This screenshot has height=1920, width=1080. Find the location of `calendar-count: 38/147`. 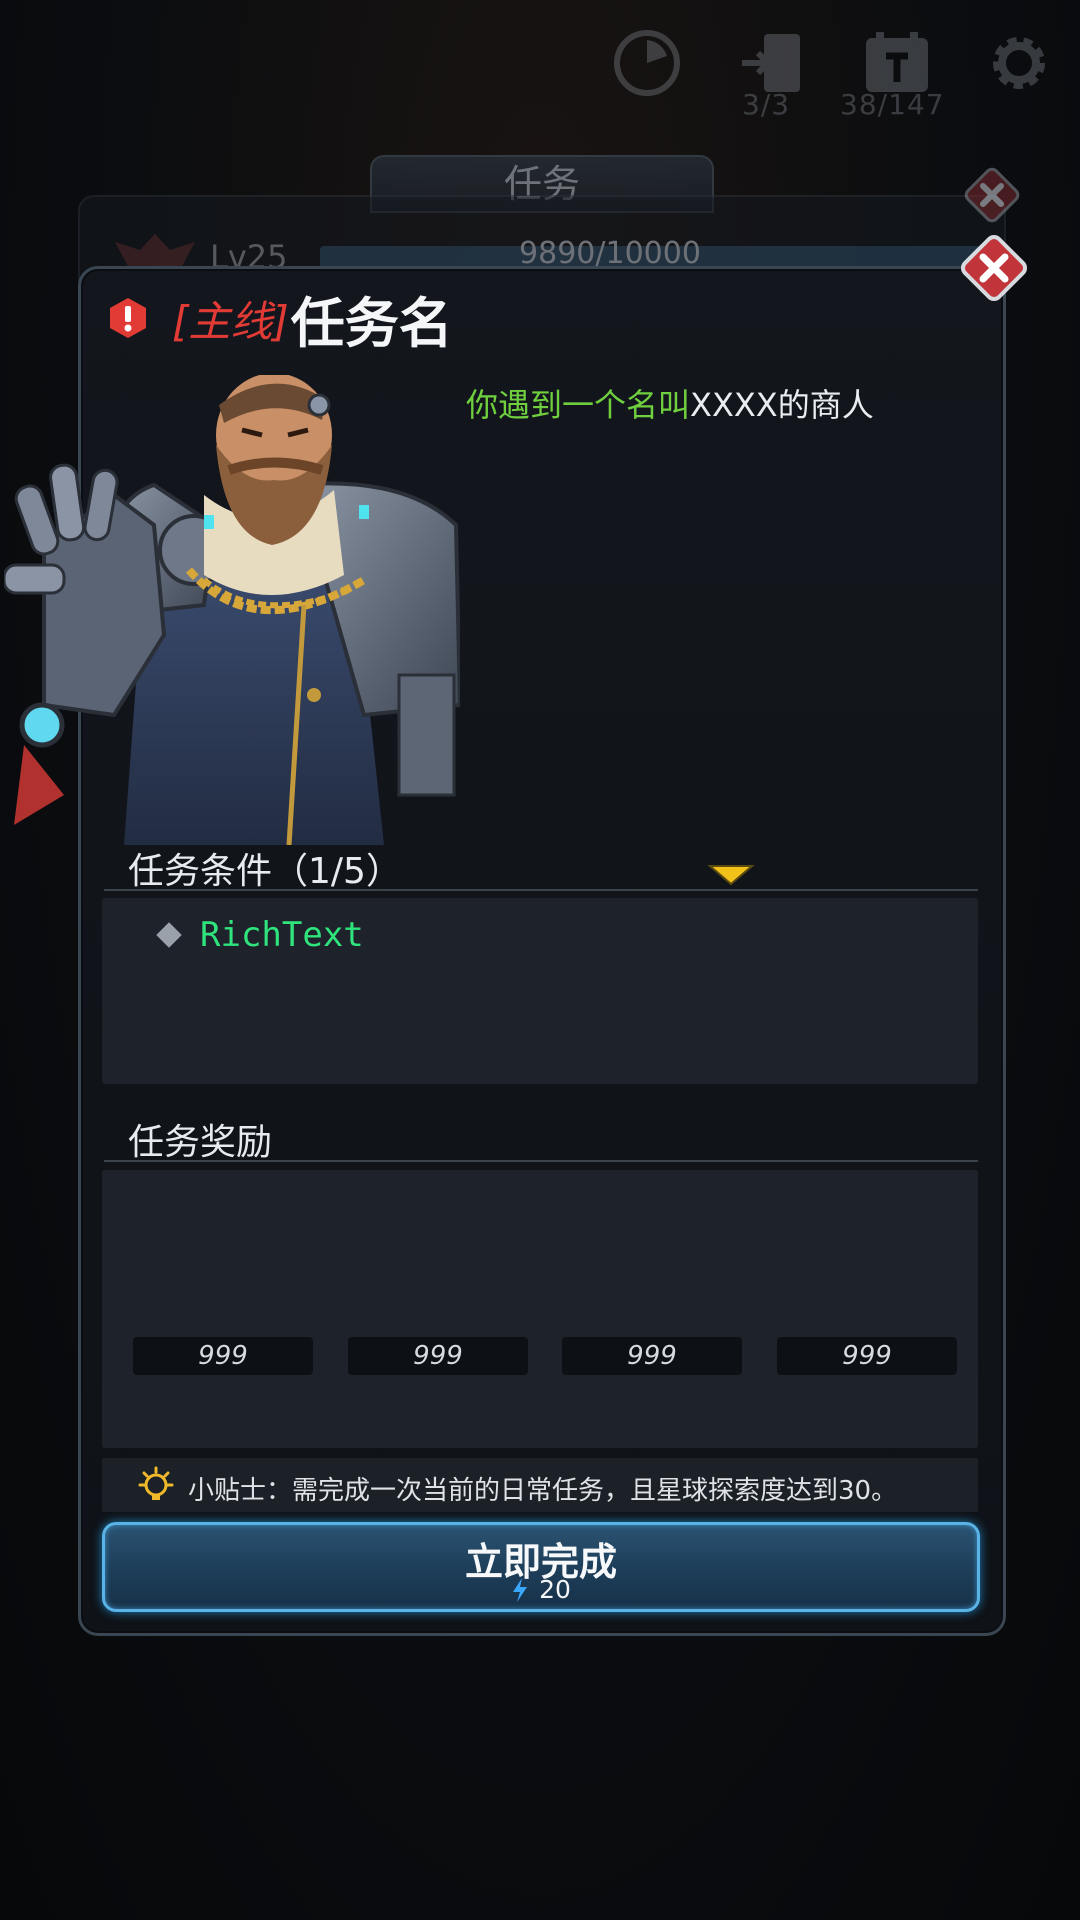

calendar-count: 38/147 is located at coordinates (892, 104).